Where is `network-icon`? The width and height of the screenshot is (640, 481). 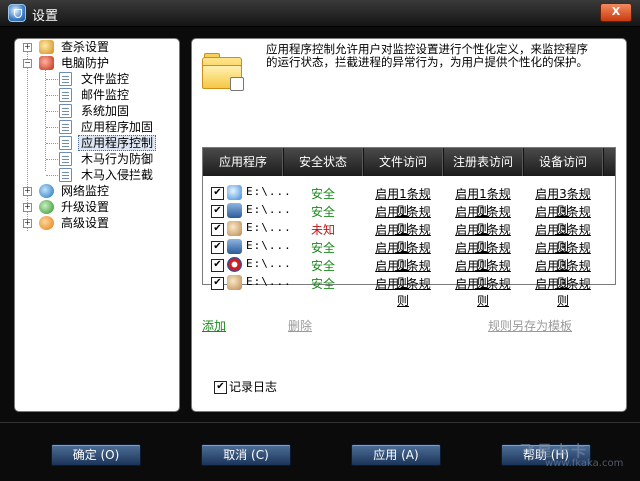
network-icon is located at coordinates (46, 191).